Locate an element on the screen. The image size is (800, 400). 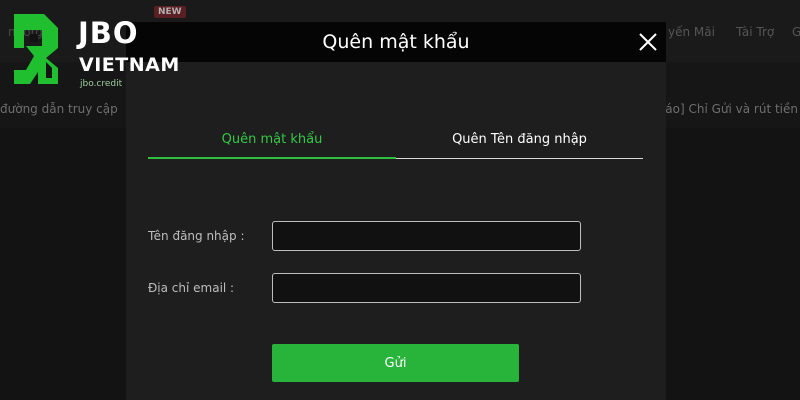
email-label: Địa chỉ email : is located at coordinates (191, 288).